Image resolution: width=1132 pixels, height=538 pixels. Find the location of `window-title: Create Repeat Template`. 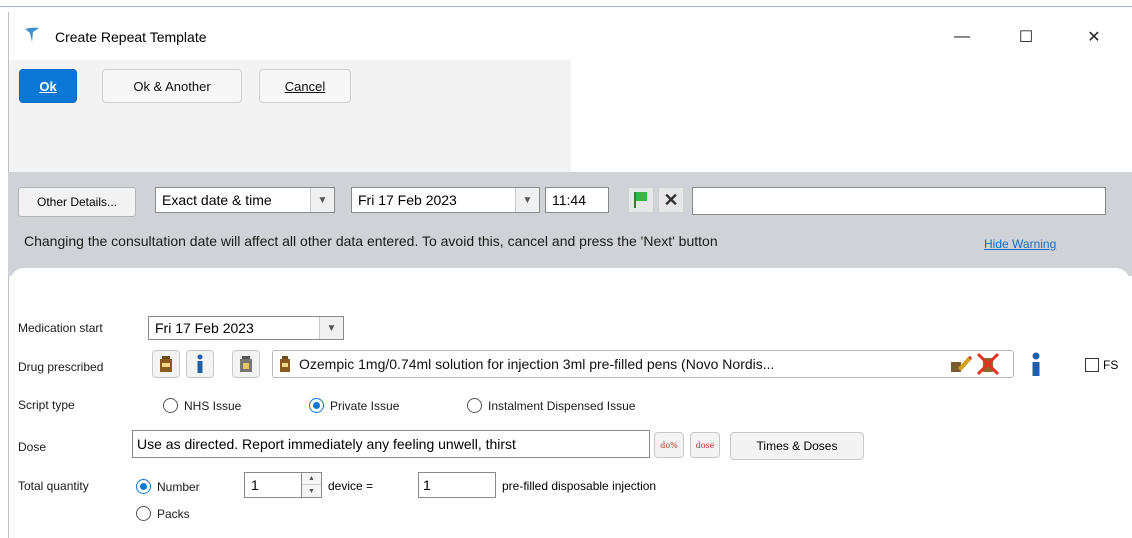

window-title: Create Repeat Template is located at coordinates (131, 37).